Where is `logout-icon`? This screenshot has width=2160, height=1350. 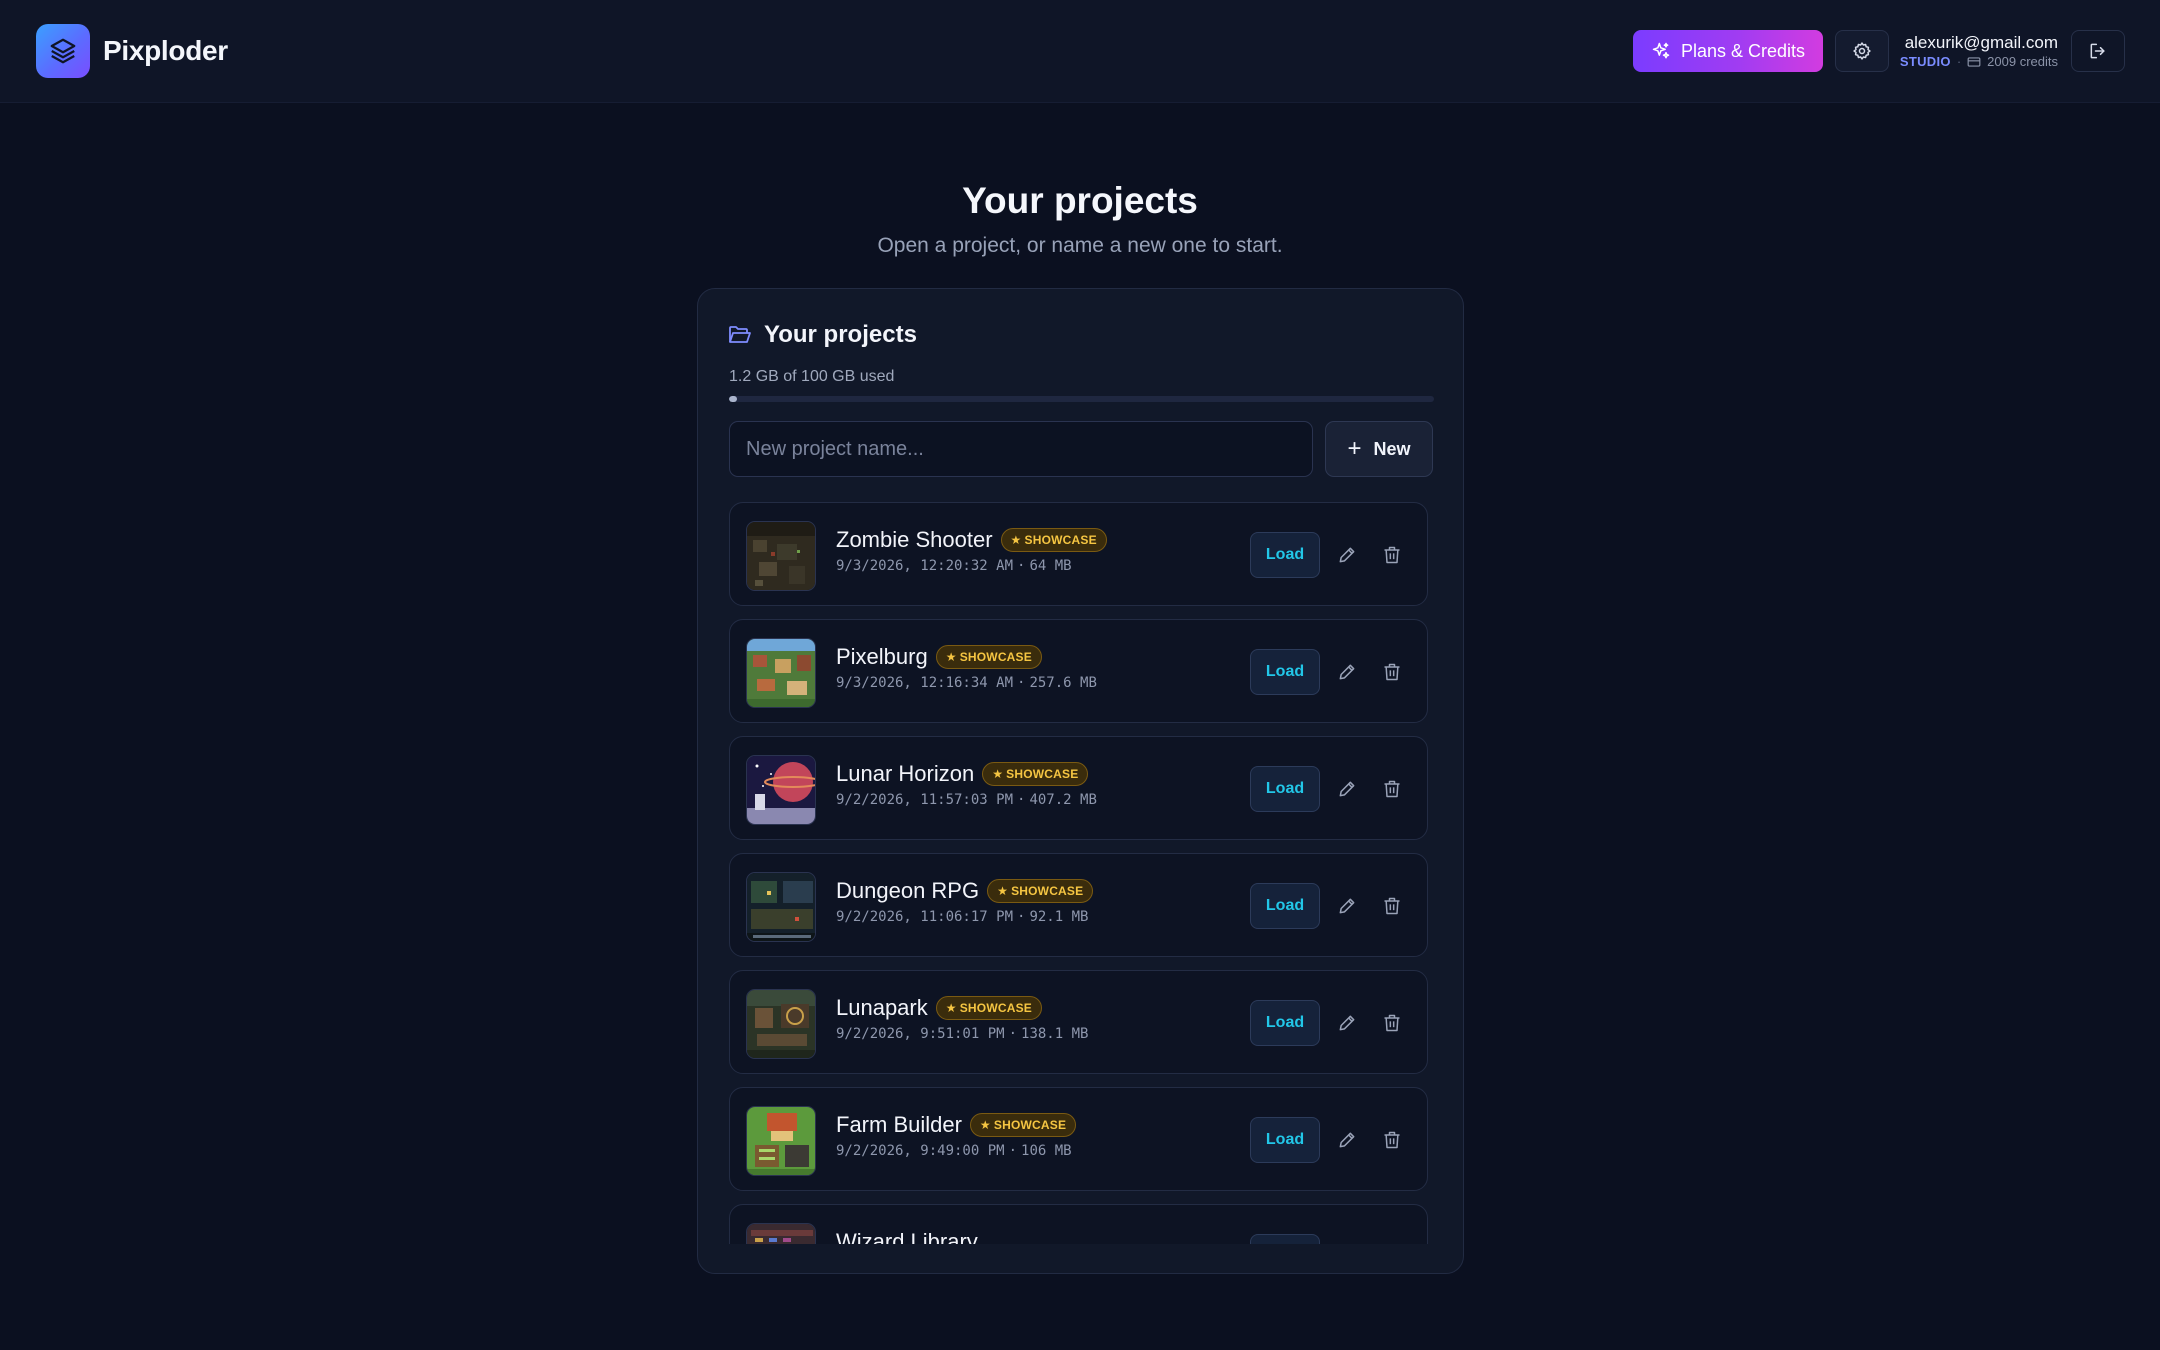 logout-icon is located at coordinates (2097, 51).